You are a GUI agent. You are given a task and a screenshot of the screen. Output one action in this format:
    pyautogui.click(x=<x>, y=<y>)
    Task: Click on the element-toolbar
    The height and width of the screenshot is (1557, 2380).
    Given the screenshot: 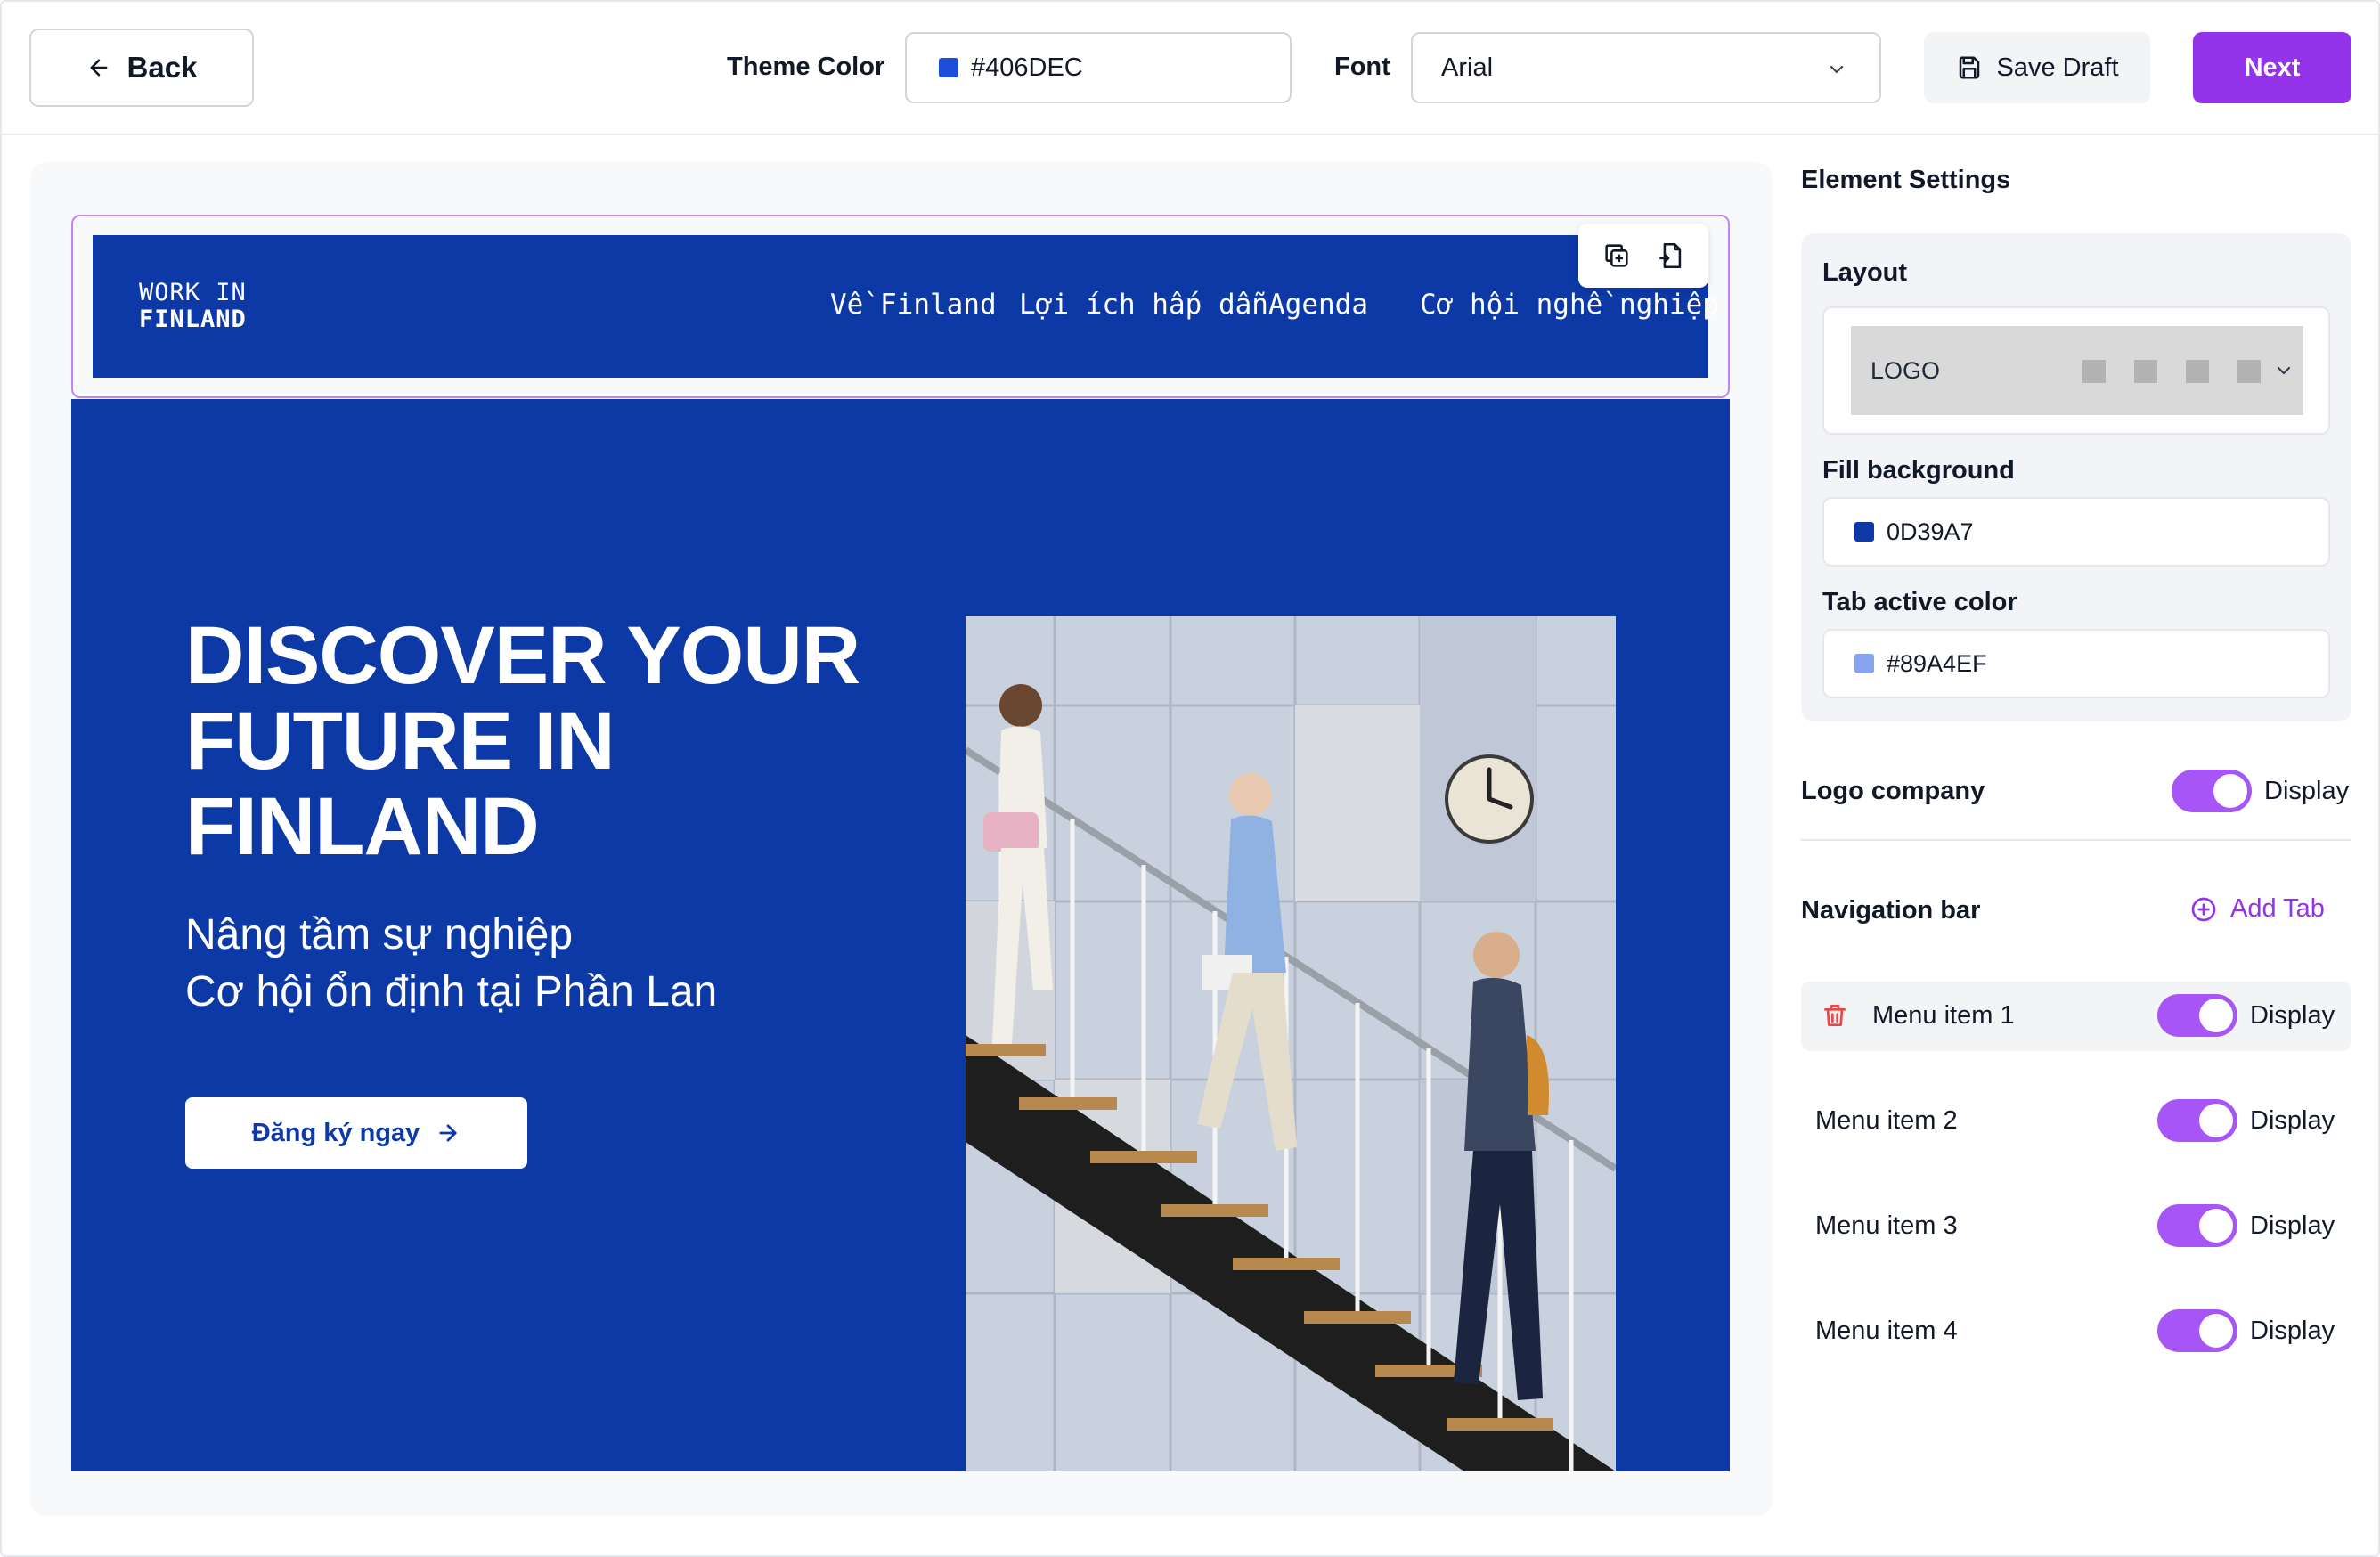 What is the action you would take?
    pyautogui.click(x=1643, y=256)
    